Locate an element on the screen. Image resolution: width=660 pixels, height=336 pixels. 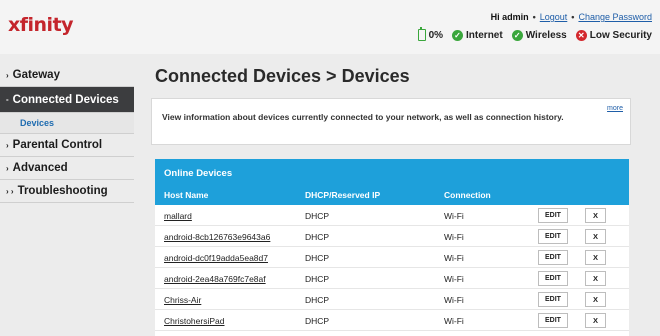
wireless-label: Wireless is located at coordinates (546, 35).